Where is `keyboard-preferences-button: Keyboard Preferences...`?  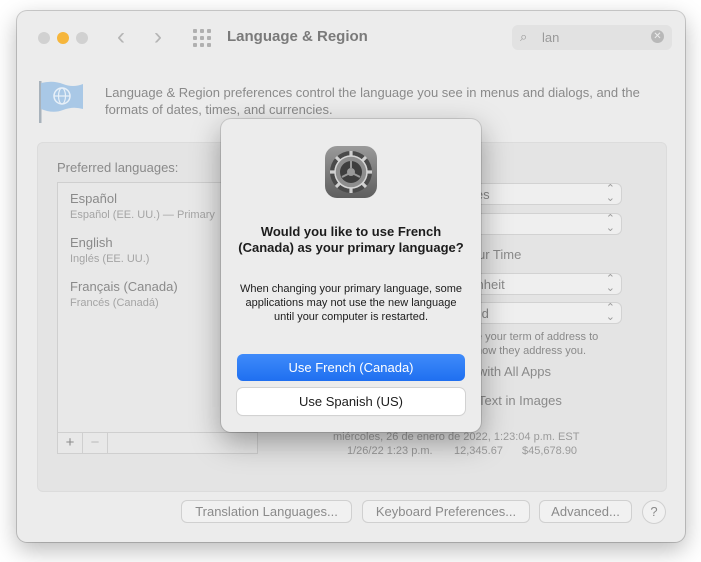 keyboard-preferences-button: Keyboard Preferences... is located at coordinates (446, 511).